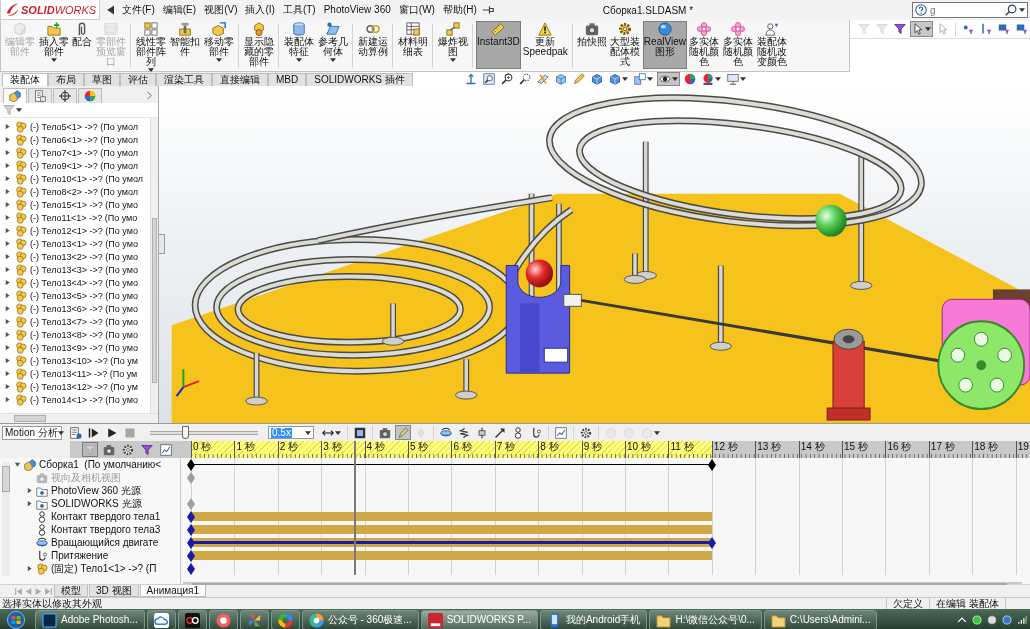 This screenshot has height=629, width=1030. What do you see at coordinates (591, 45) in the screenshot?
I see `toolbar-button: 拍快照` at bounding box center [591, 45].